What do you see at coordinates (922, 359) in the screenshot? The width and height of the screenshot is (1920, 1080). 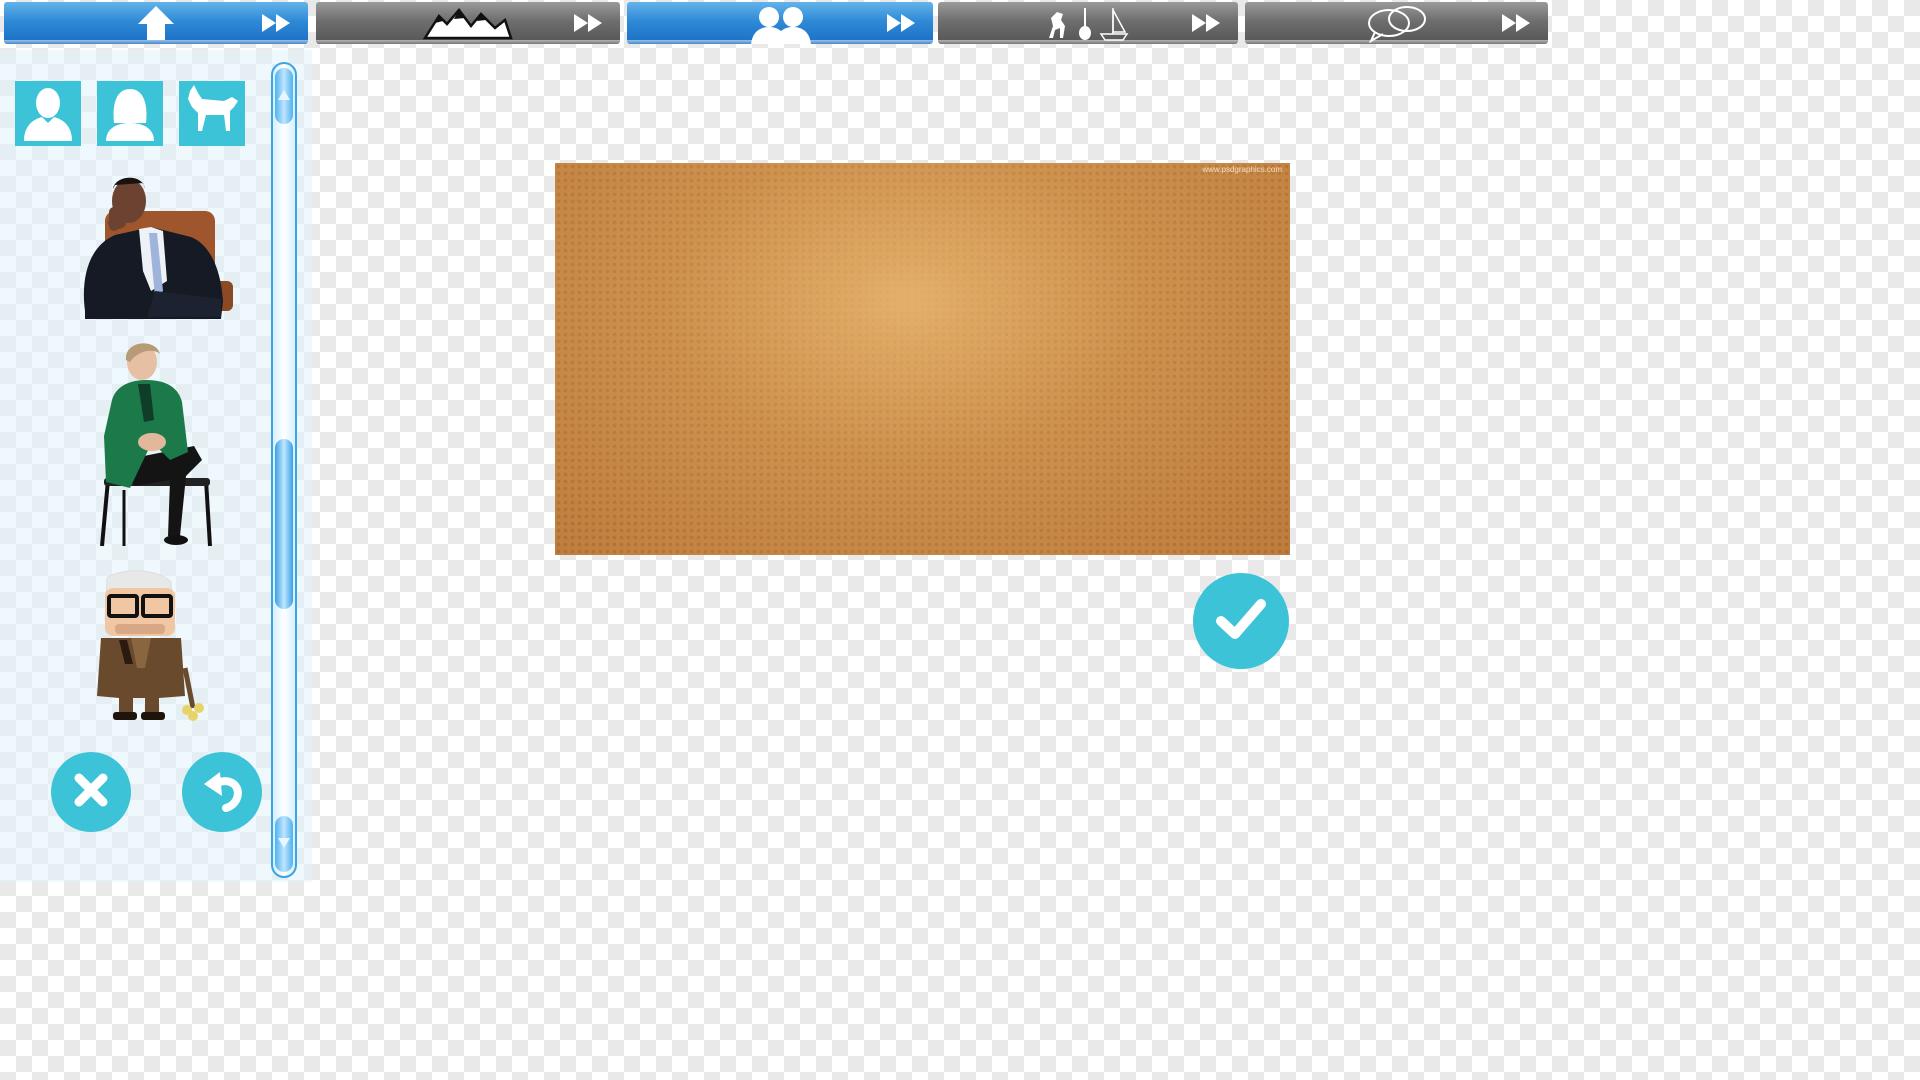 I see `composition-canvas: www.psdgraphics.com` at bounding box center [922, 359].